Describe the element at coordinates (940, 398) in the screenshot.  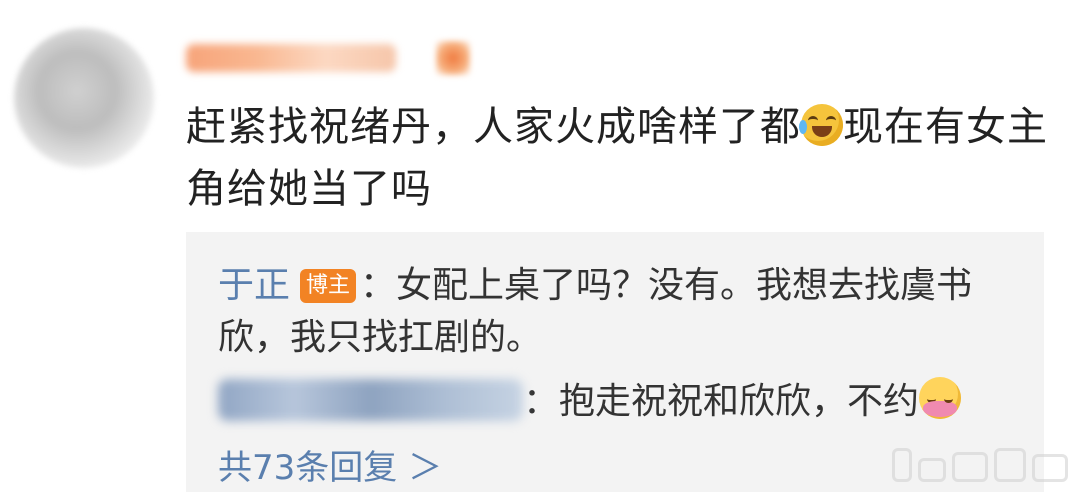
I see `shy-blush-emoji-icon` at that location.